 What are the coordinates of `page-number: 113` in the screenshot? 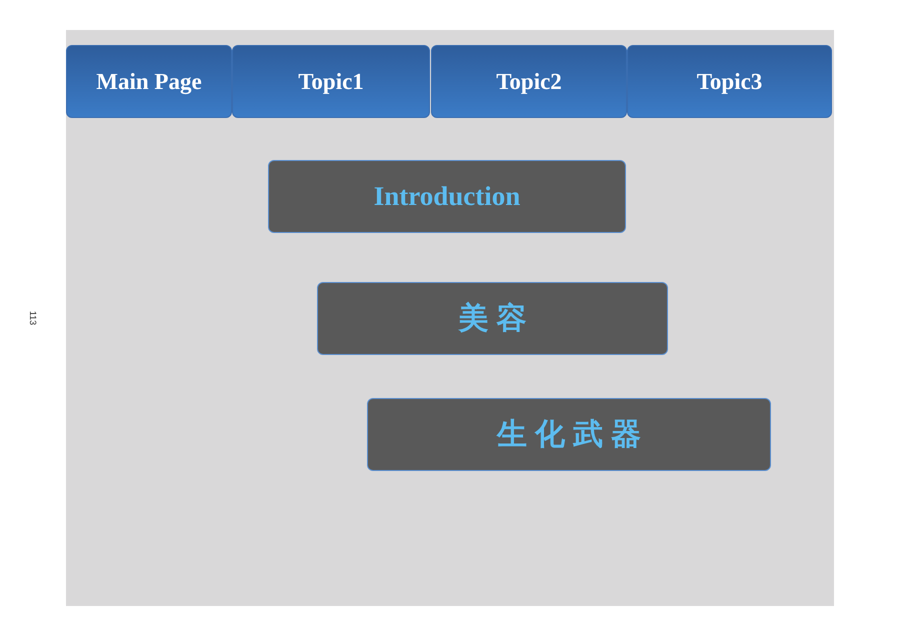 It's located at (33, 318).